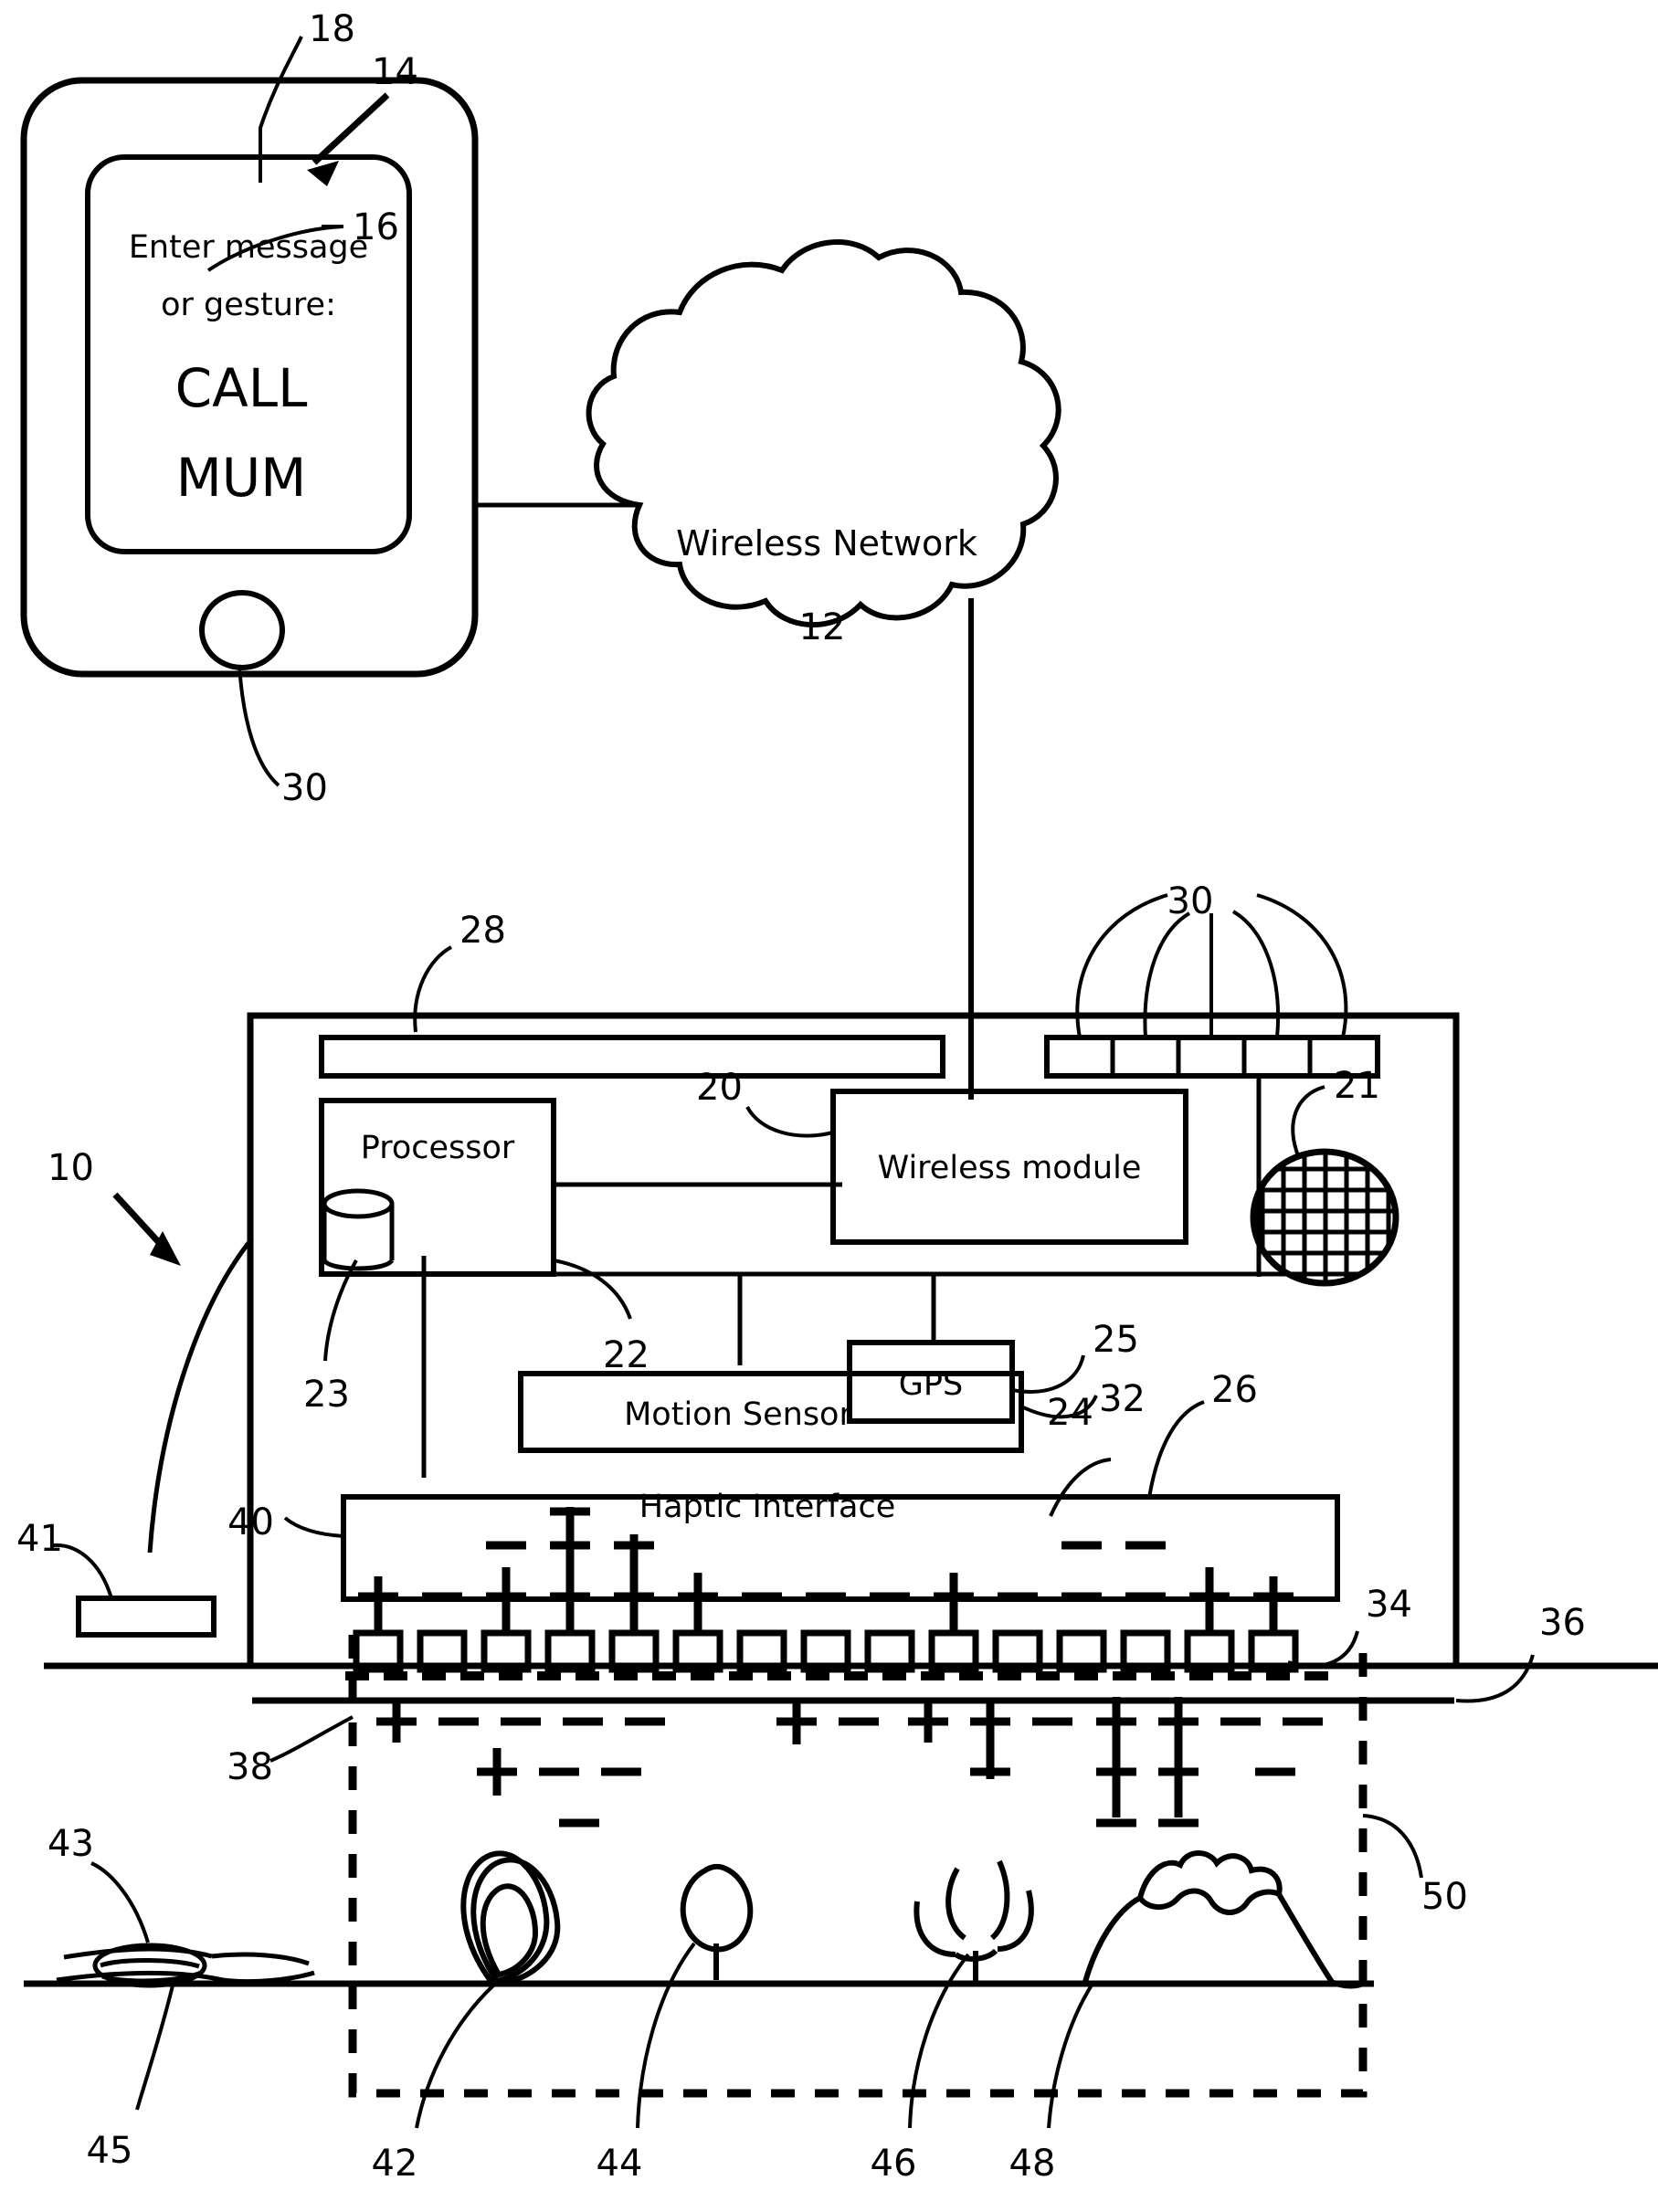 Image resolution: width=1658 pixels, height=2212 pixels. Describe the element at coordinates (719, 1088) in the screenshot. I see `ref-label-20: 20` at that location.